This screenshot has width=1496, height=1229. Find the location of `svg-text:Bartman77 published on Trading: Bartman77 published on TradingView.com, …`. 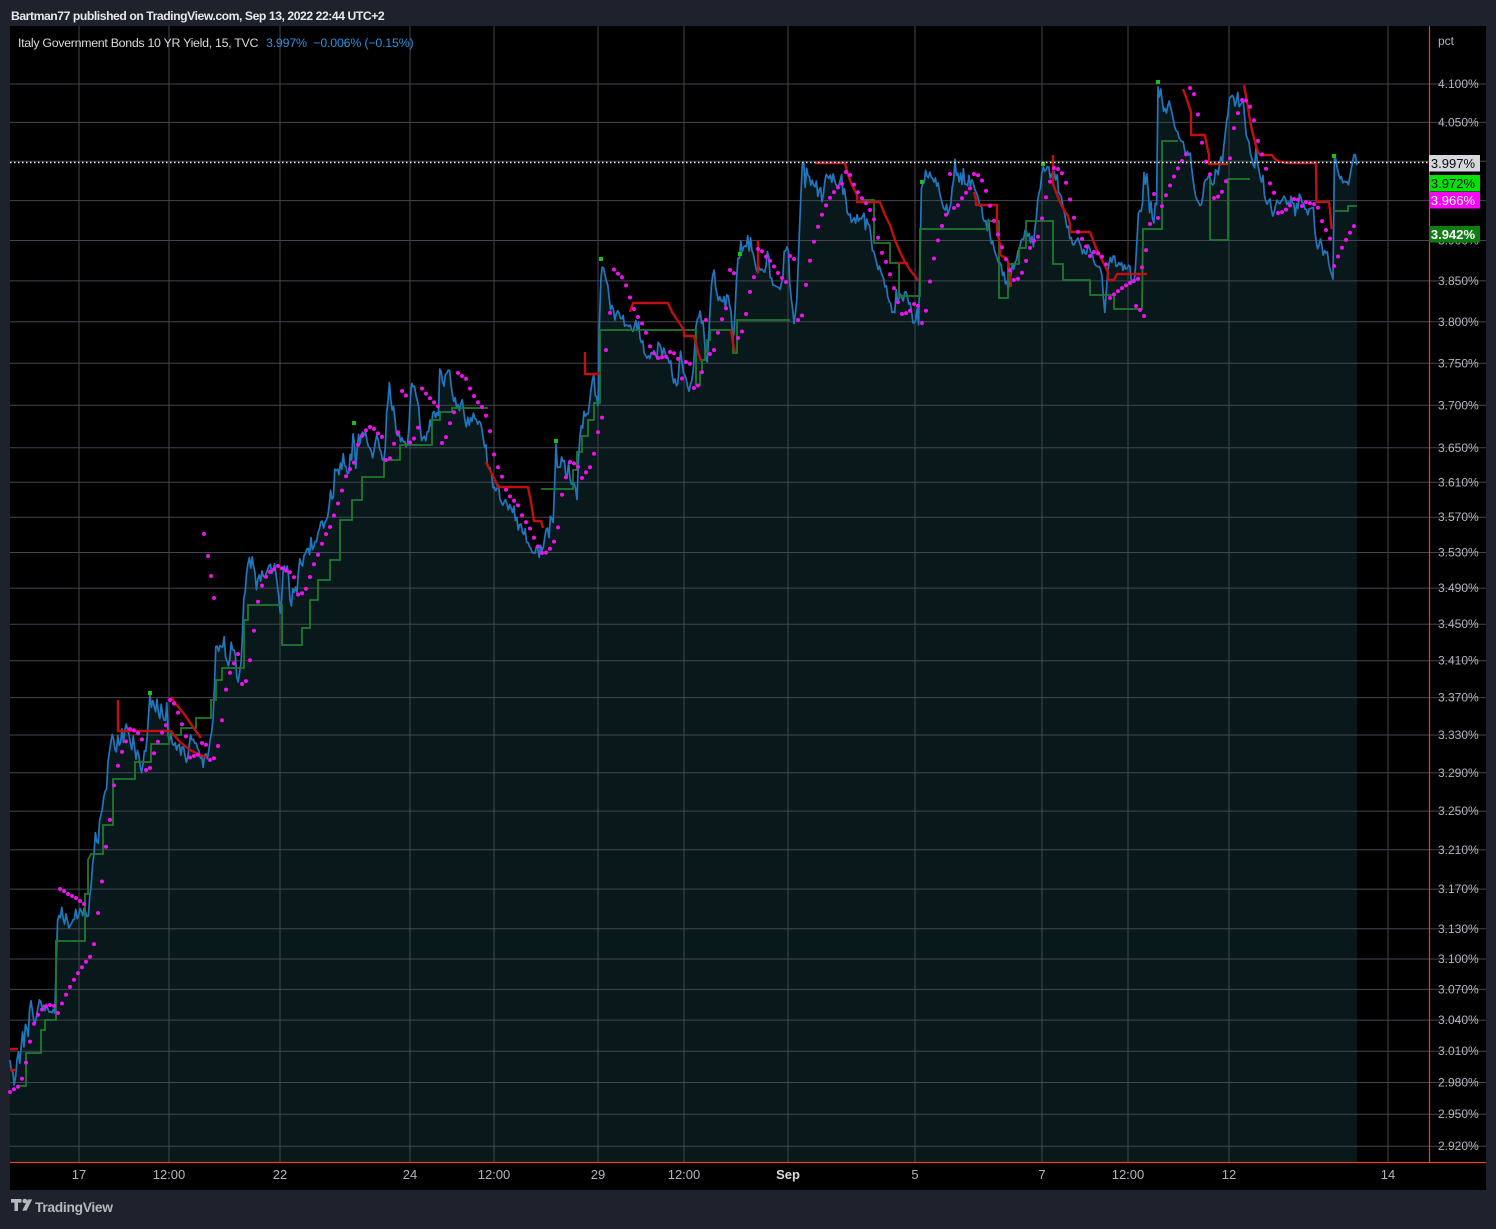

svg-text:Bartman77 published on Trading: Bartman77 published on TradingView.com, … is located at coordinates (198, 16).